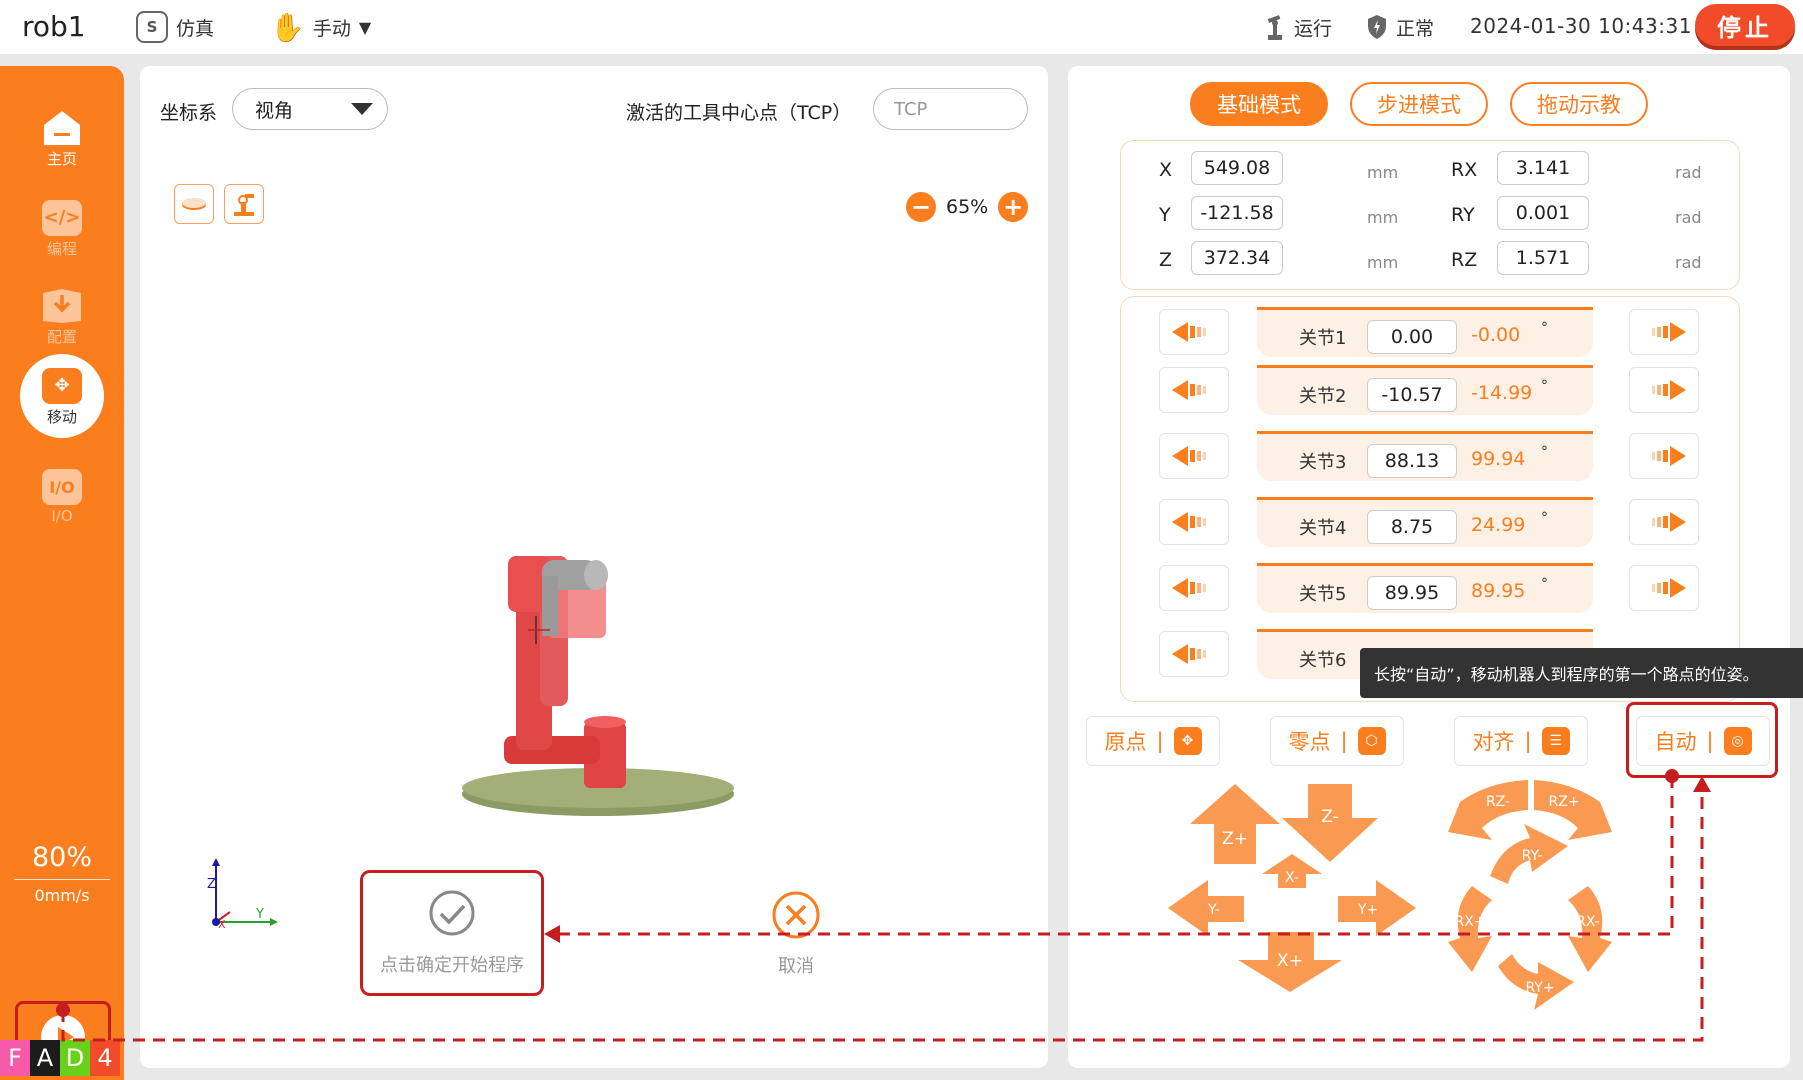  Describe the element at coordinates (1688, 217) in the screenshot. I see `unit-label: rad` at that location.